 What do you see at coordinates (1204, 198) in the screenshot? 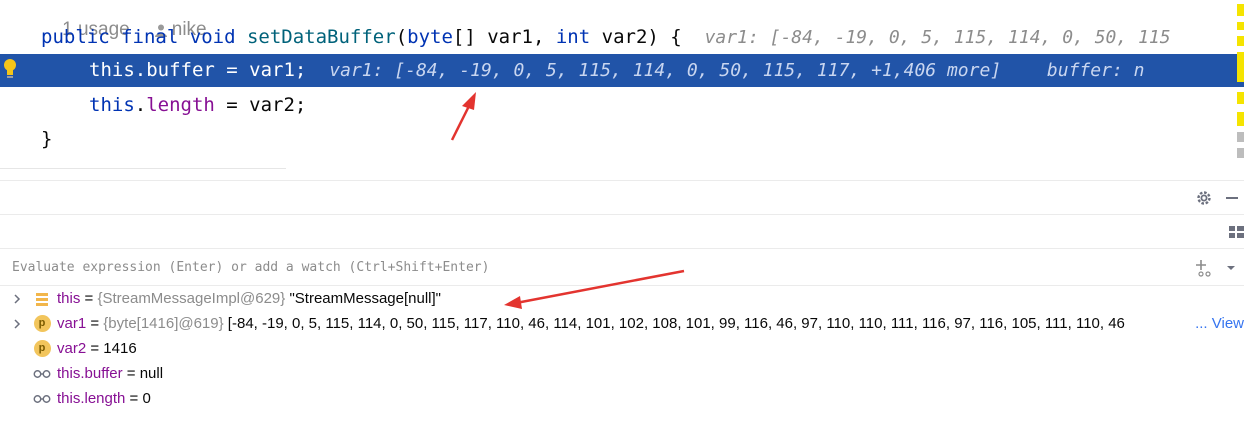
I see `gear-icon` at bounding box center [1204, 198].